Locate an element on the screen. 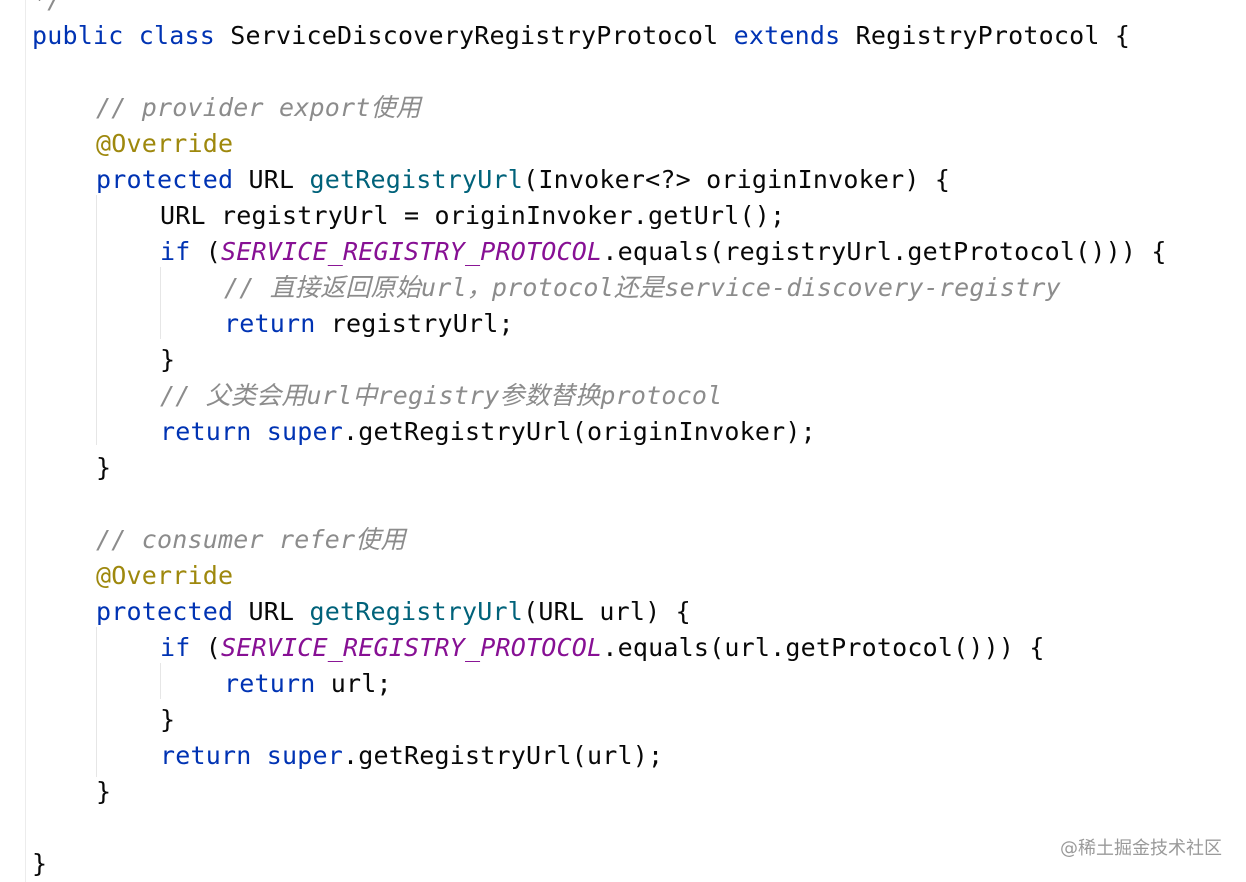 The width and height of the screenshot is (1246, 882). code-token: .getRegistryUrl(url); is located at coordinates (503, 755).